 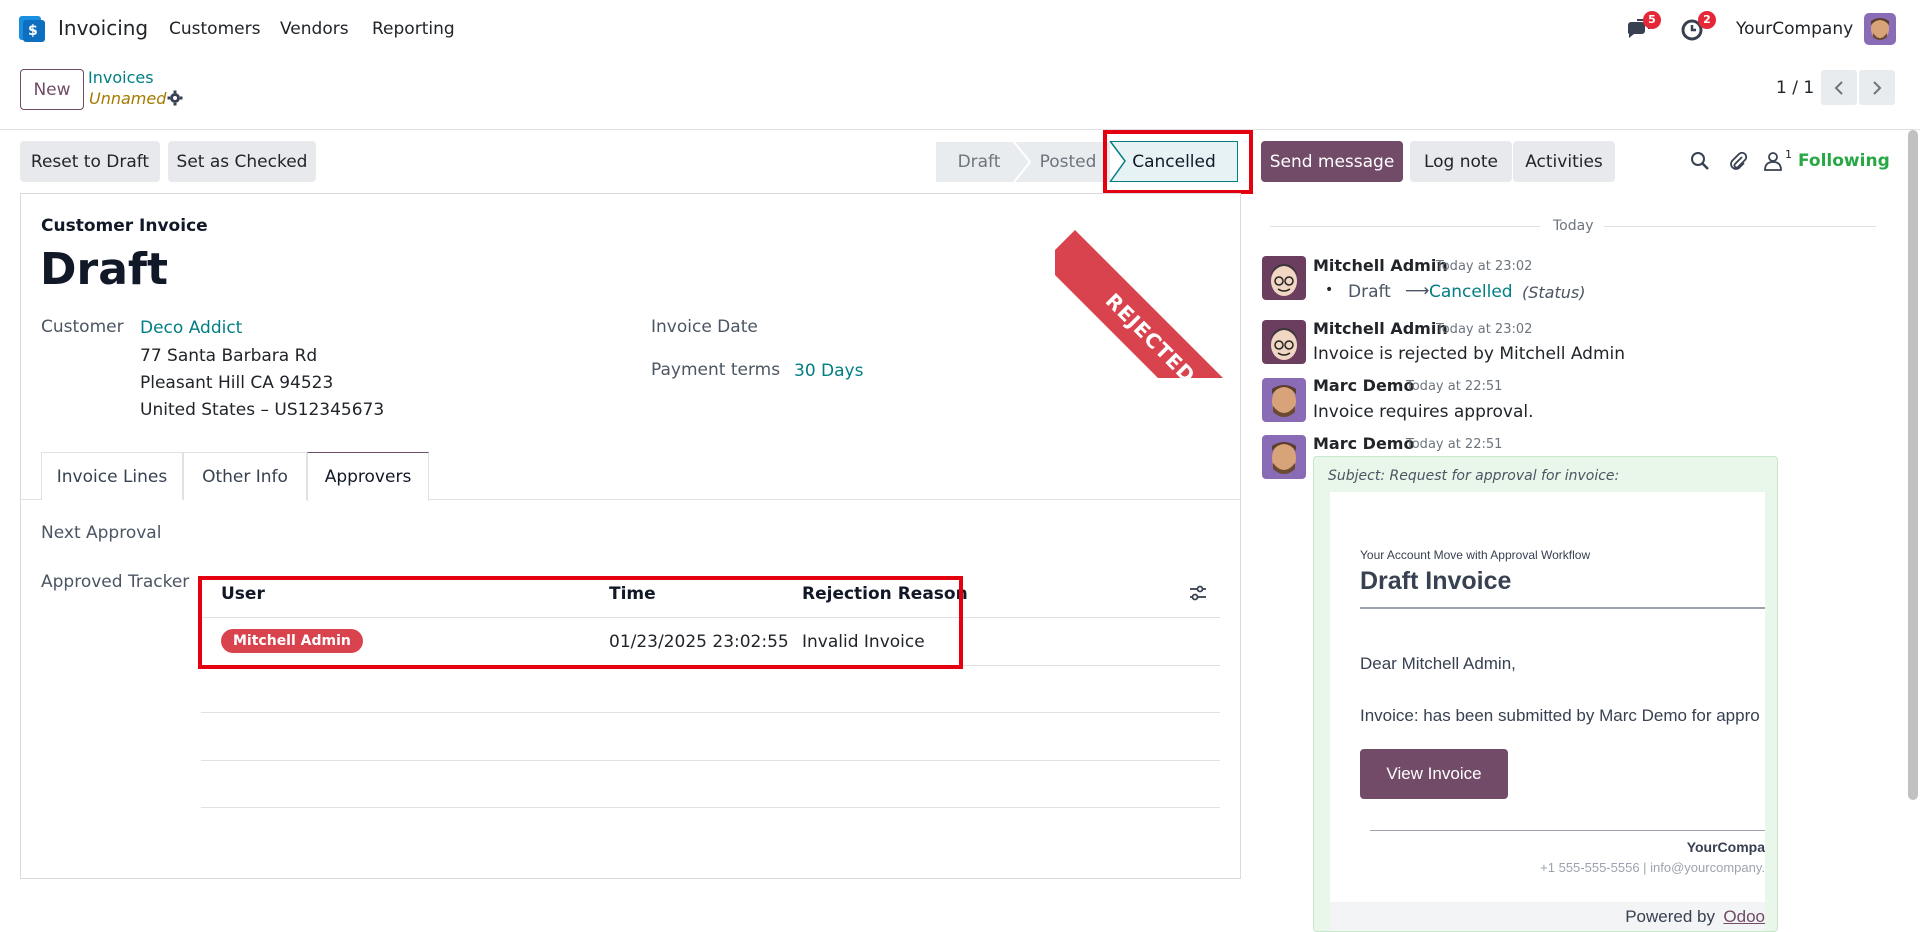 I want to click on highlight-box-status, so click(x=1178, y=162).